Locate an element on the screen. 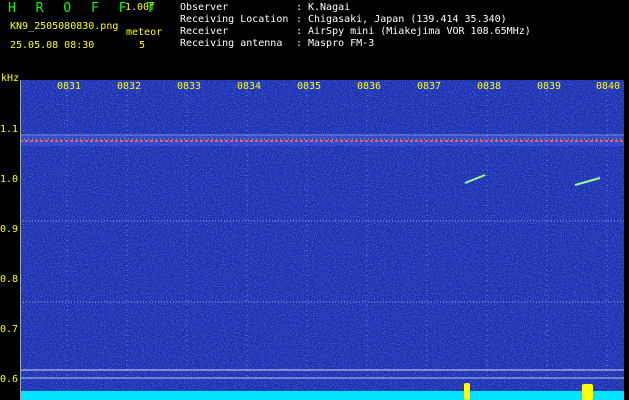 Image resolution: width=629 pixels, height=400 pixels. info-row-observer: Observer: K.Nagai is located at coordinates (355, 8).